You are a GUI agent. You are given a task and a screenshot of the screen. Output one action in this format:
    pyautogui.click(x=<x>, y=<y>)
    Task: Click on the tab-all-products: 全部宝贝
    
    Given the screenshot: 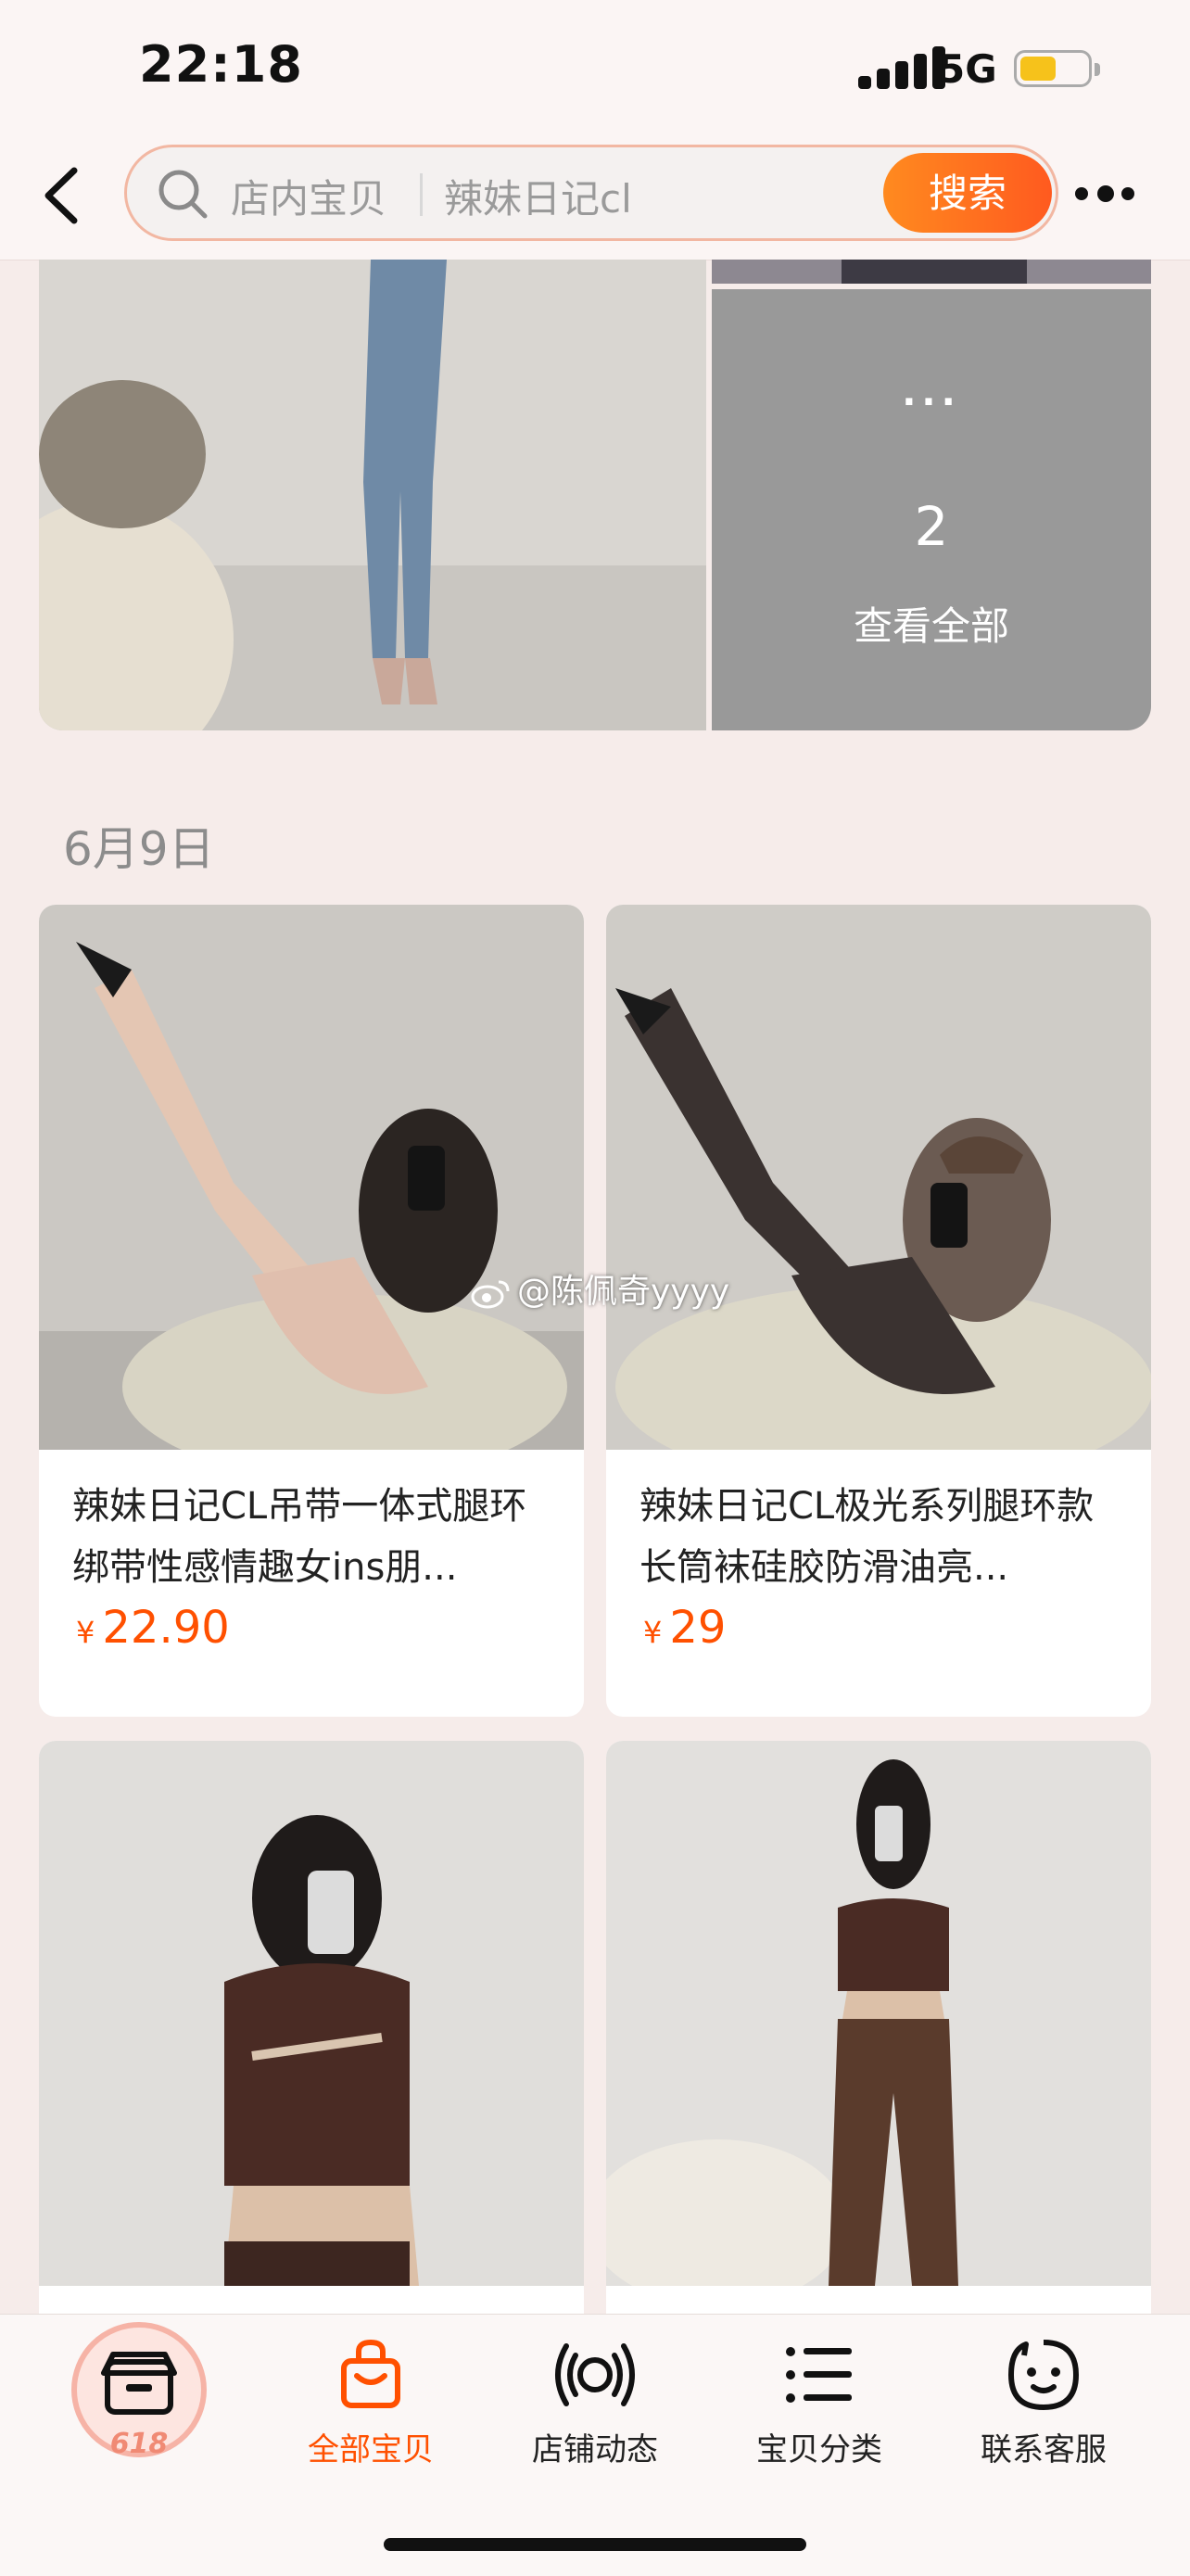 What is the action you would take?
    pyautogui.click(x=371, y=2407)
    